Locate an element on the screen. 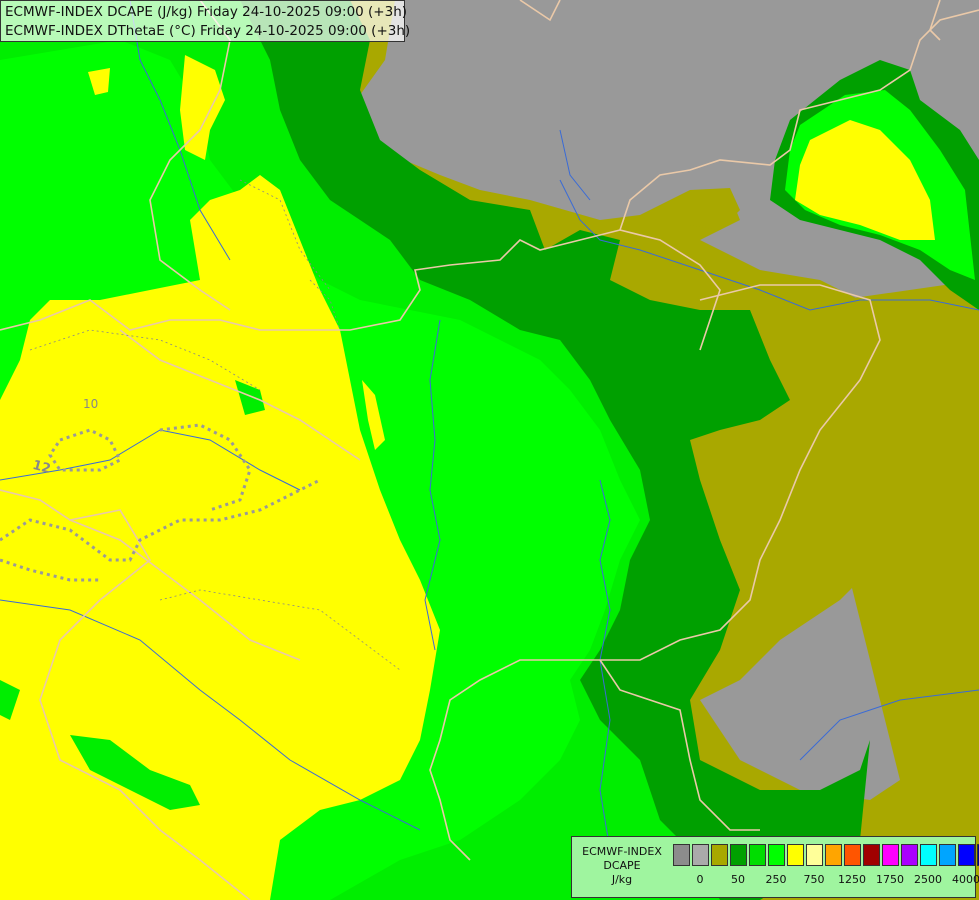  legend-swatches is located at coordinates (826, 855).